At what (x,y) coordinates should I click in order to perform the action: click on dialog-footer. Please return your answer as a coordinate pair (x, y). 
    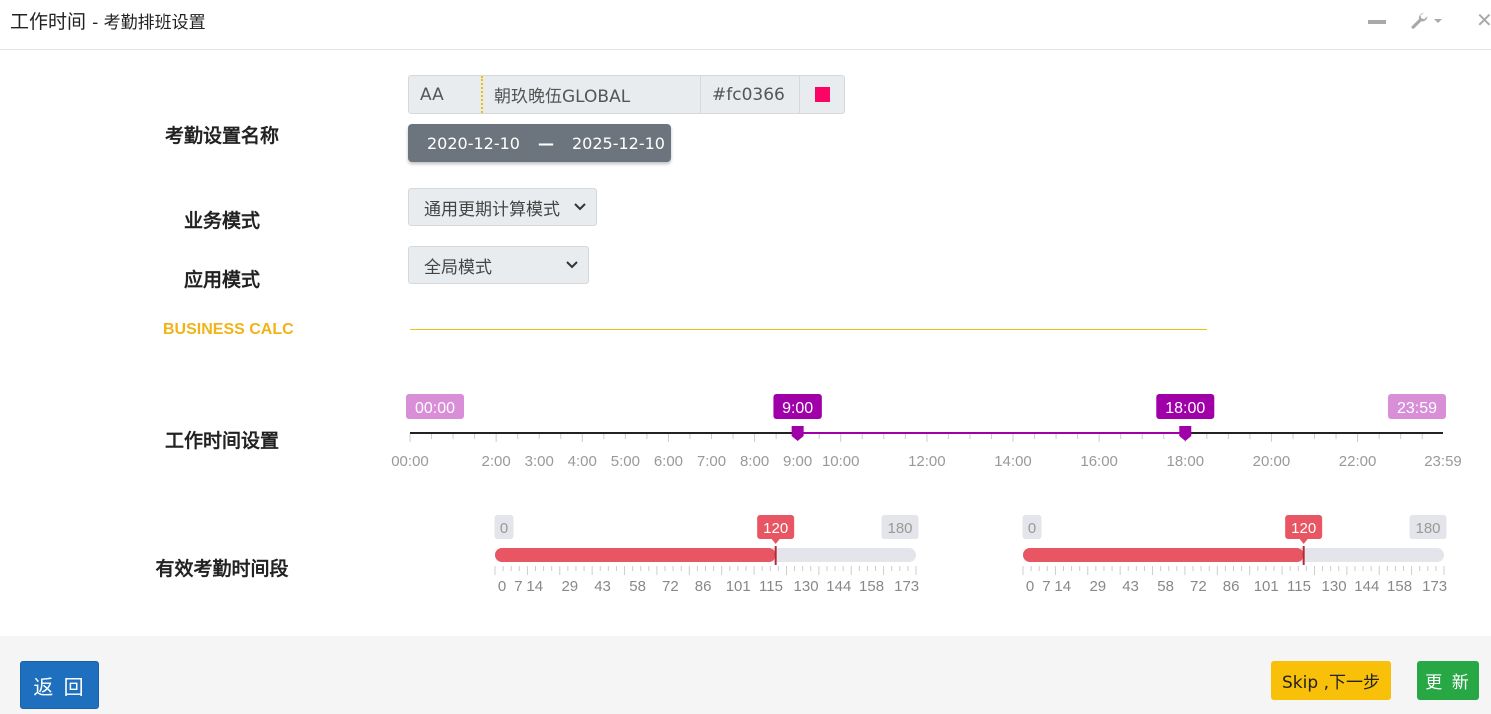
    Looking at the image, I should click on (745, 675).